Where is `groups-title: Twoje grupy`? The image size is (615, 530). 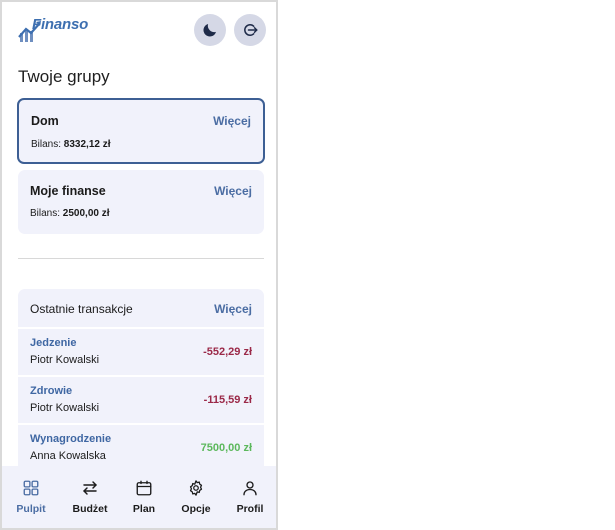
groups-title: Twoje grupy is located at coordinates (64, 76).